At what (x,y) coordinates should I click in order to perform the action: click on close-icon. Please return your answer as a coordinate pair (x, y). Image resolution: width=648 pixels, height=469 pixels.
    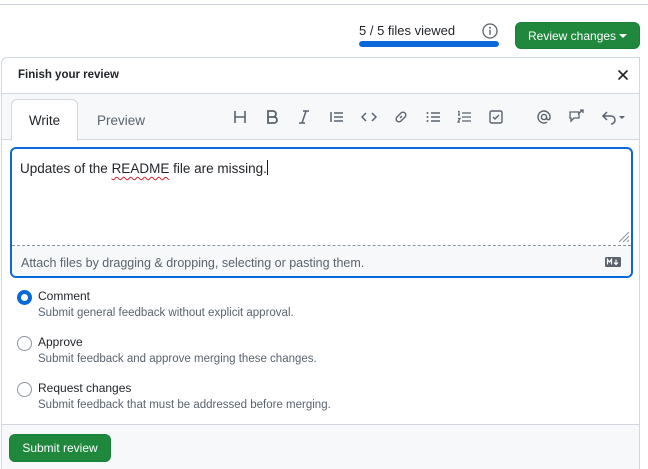
    Looking at the image, I should click on (623, 75).